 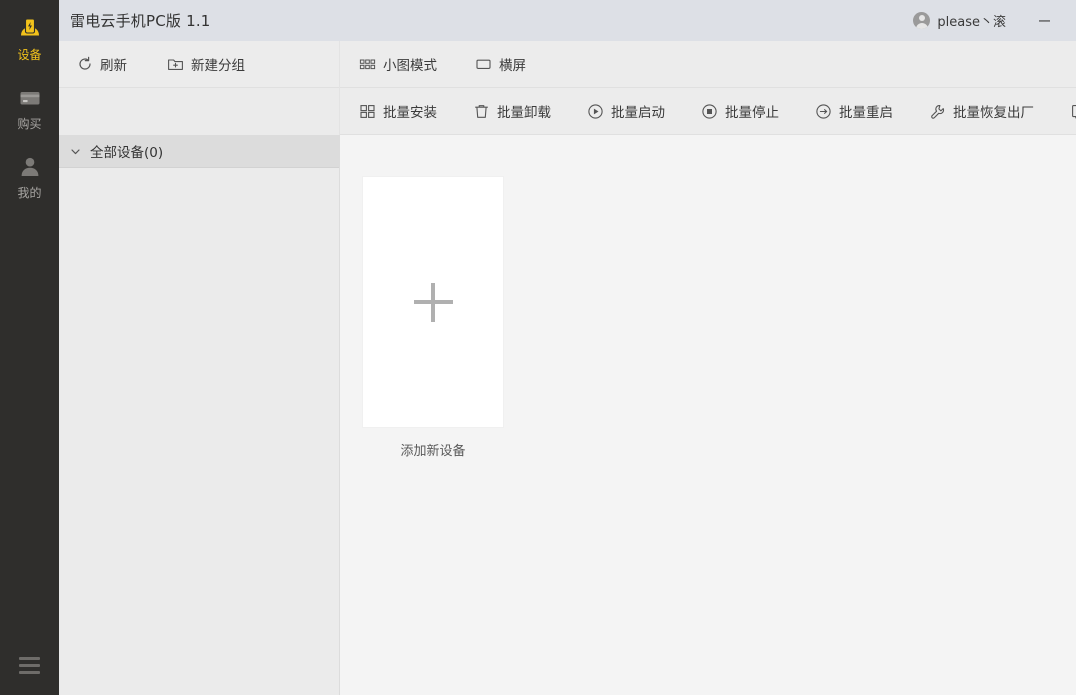 What do you see at coordinates (708, 64) in the screenshot?
I see `view-toolbar: 小图模式 横屏` at bounding box center [708, 64].